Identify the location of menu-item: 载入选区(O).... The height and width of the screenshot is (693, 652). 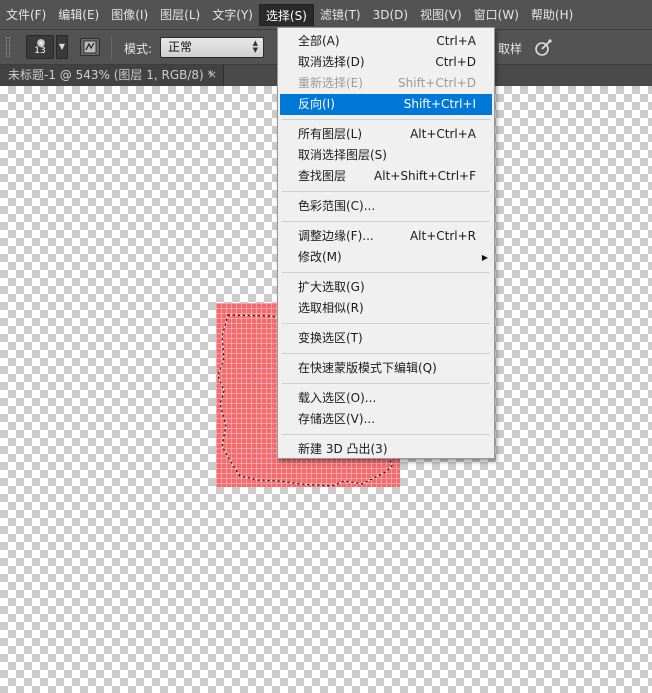
(386, 398).